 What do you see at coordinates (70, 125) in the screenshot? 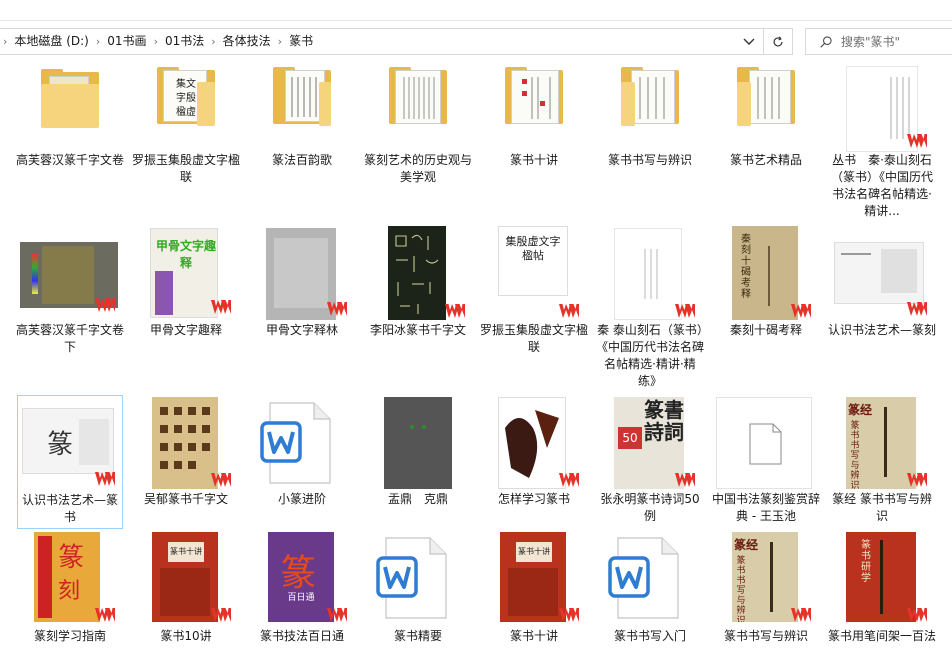
I see `folder-item: 高芙蓉汉篆千字文卷` at bounding box center [70, 125].